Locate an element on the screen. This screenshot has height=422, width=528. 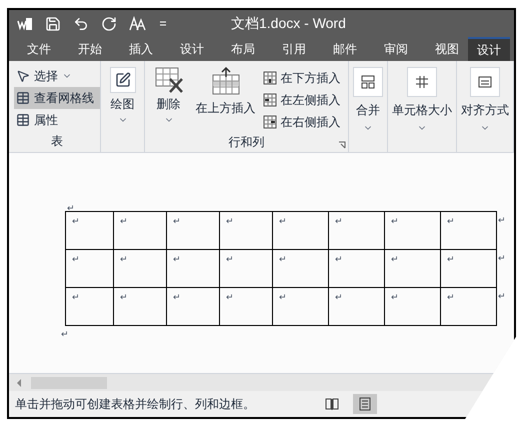
ribbon-tab: 视图 is located at coordinates (447, 49).